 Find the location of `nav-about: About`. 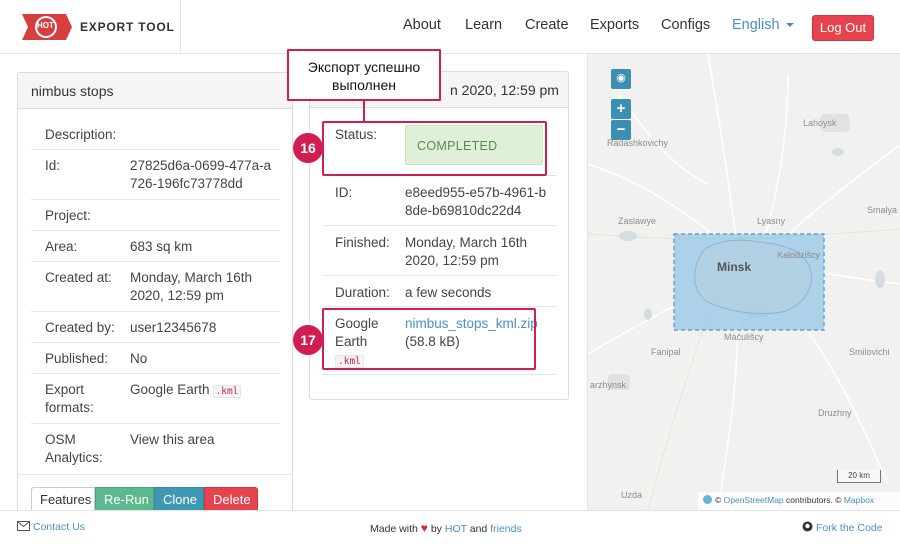

nav-about: About is located at coordinates (422, 25).